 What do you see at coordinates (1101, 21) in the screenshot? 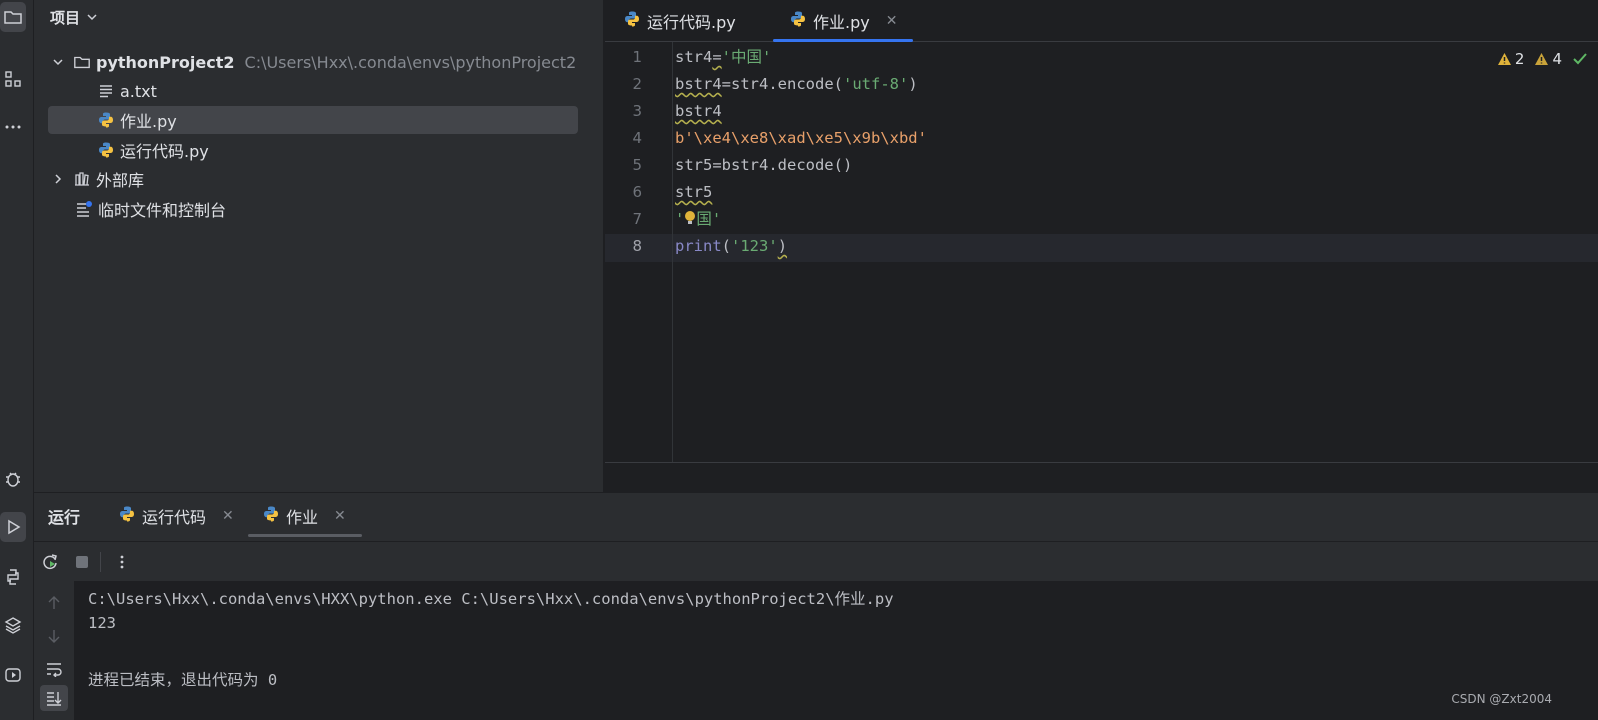
I see `editor-tab-bar: 运行代码.py 作业.py ✕` at bounding box center [1101, 21].